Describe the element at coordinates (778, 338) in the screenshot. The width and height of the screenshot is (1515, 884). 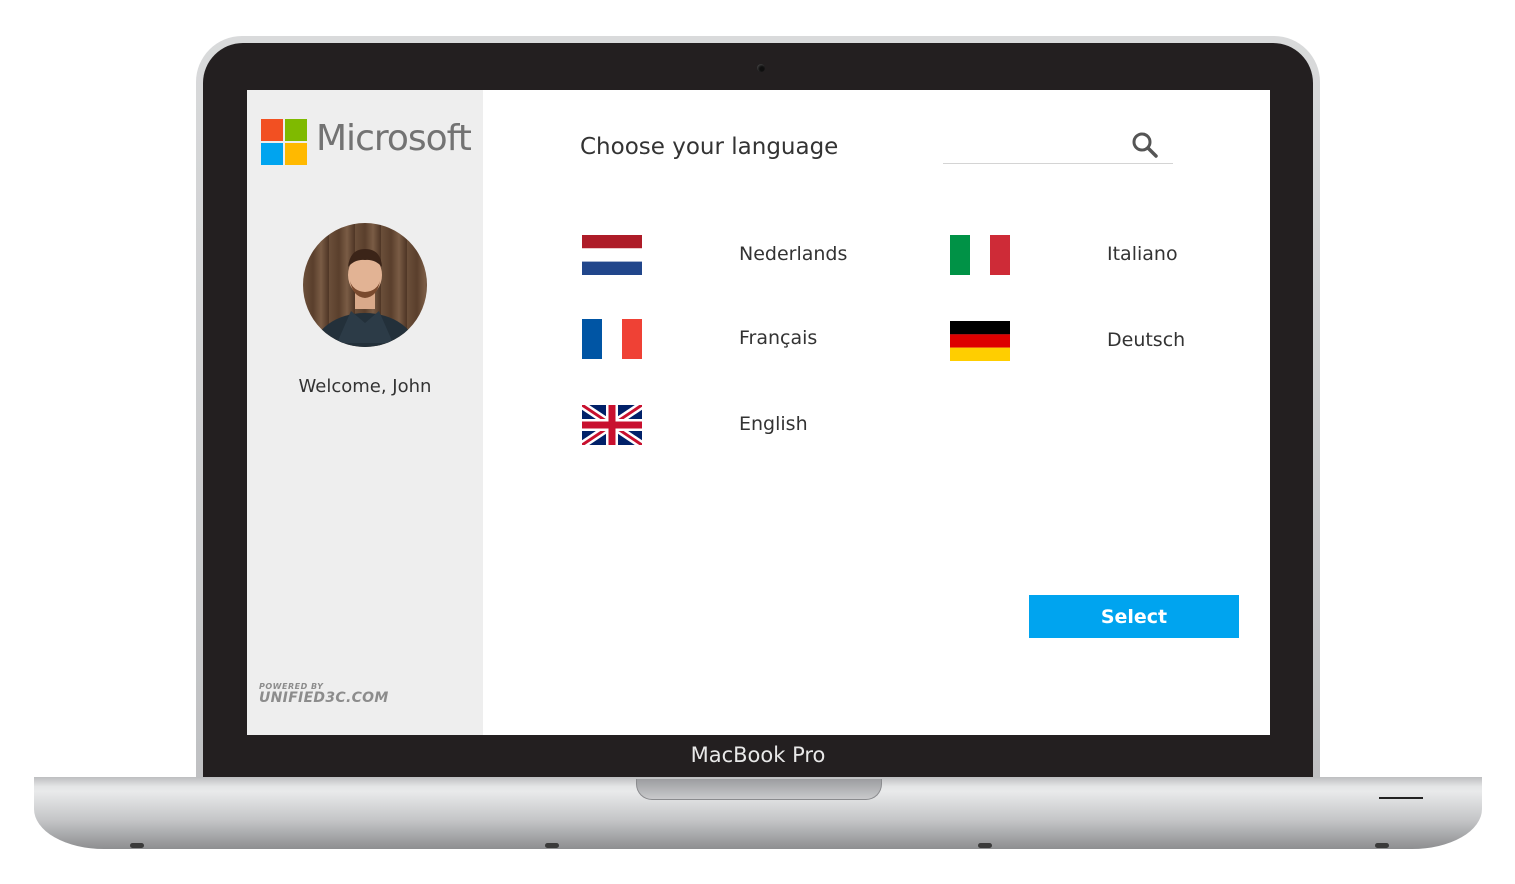
I see `language-label: Français` at that location.